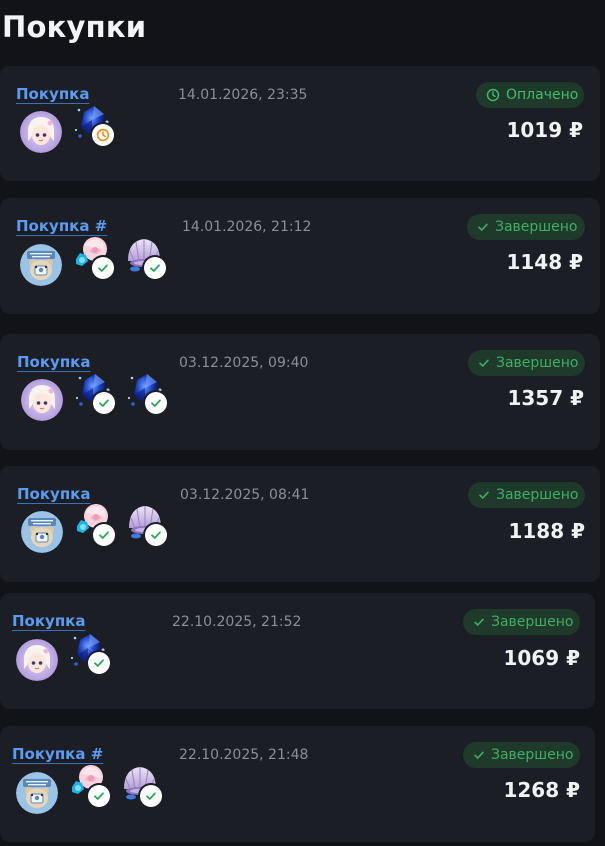  Describe the element at coordinates (247, 227) in the screenshot. I see `purchase-date: 14.01.2026, 21:12` at that location.